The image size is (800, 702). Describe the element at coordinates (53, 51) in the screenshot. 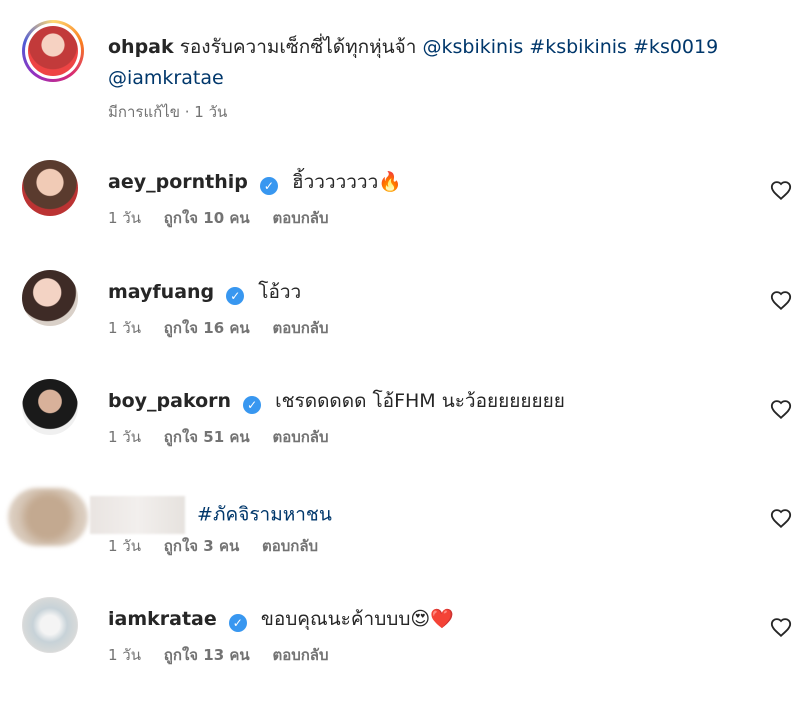

I see `caption-avatar` at that location.